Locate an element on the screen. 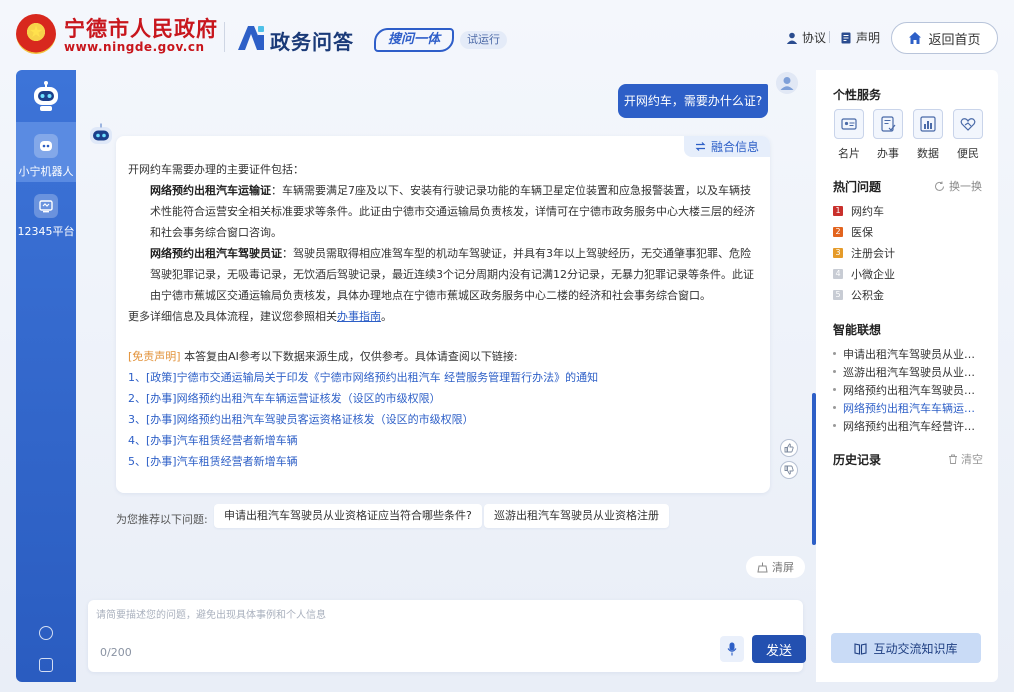 The height and width of the screenshot is (692, 1014). voice-input-button is located at coordinates (732, 649).